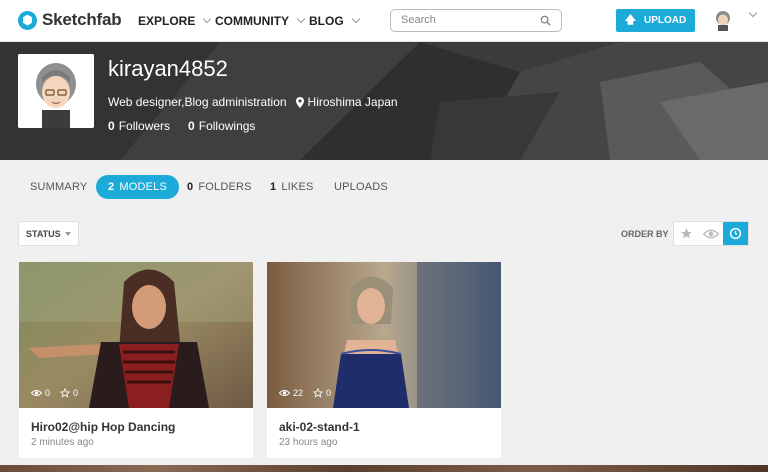  What do you see at coordinates (545, 20) in the screenshot?
I see `search-icon` at bounding box center [545, 20].